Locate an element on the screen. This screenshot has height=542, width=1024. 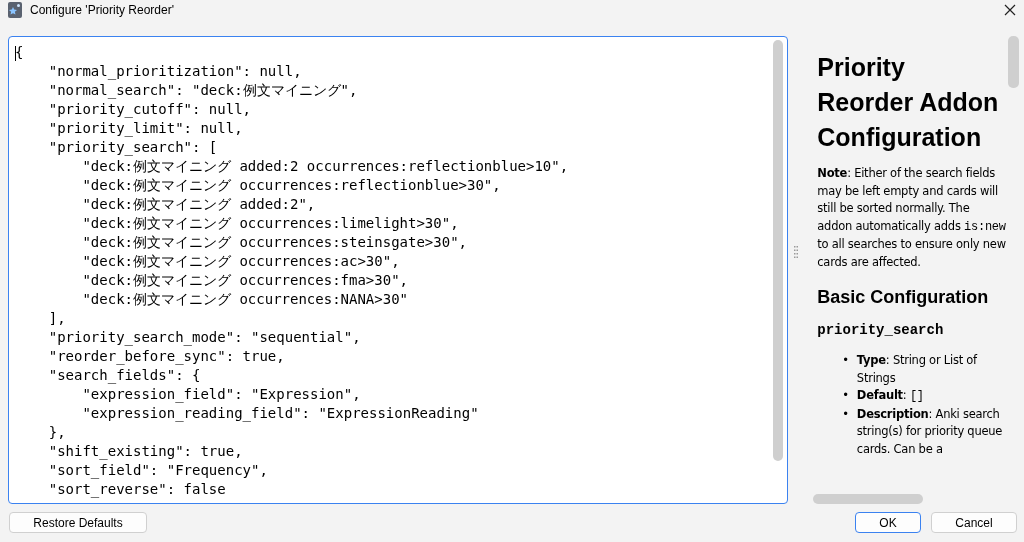
dialog-button: OK is located at coordinates (888, 522).